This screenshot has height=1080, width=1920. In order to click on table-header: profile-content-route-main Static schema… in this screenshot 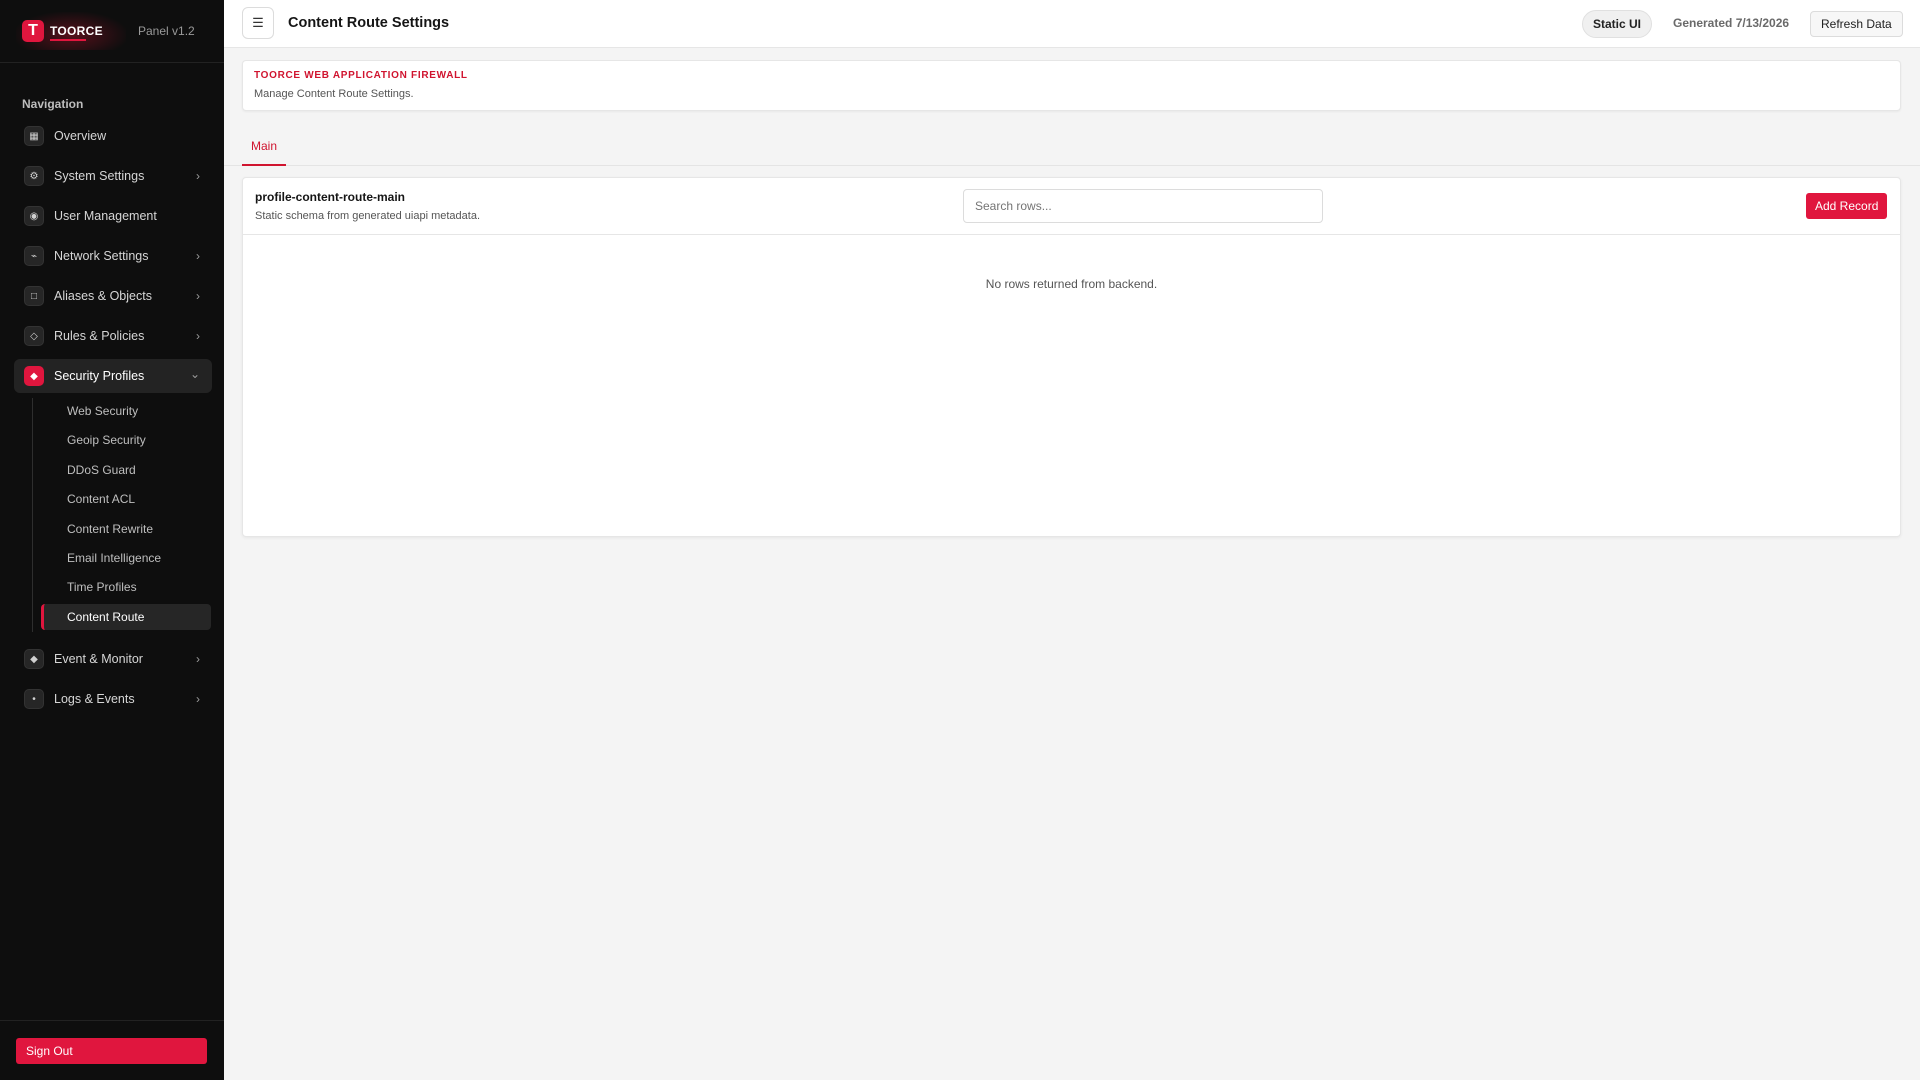, I will do `click(1071, 206)`.